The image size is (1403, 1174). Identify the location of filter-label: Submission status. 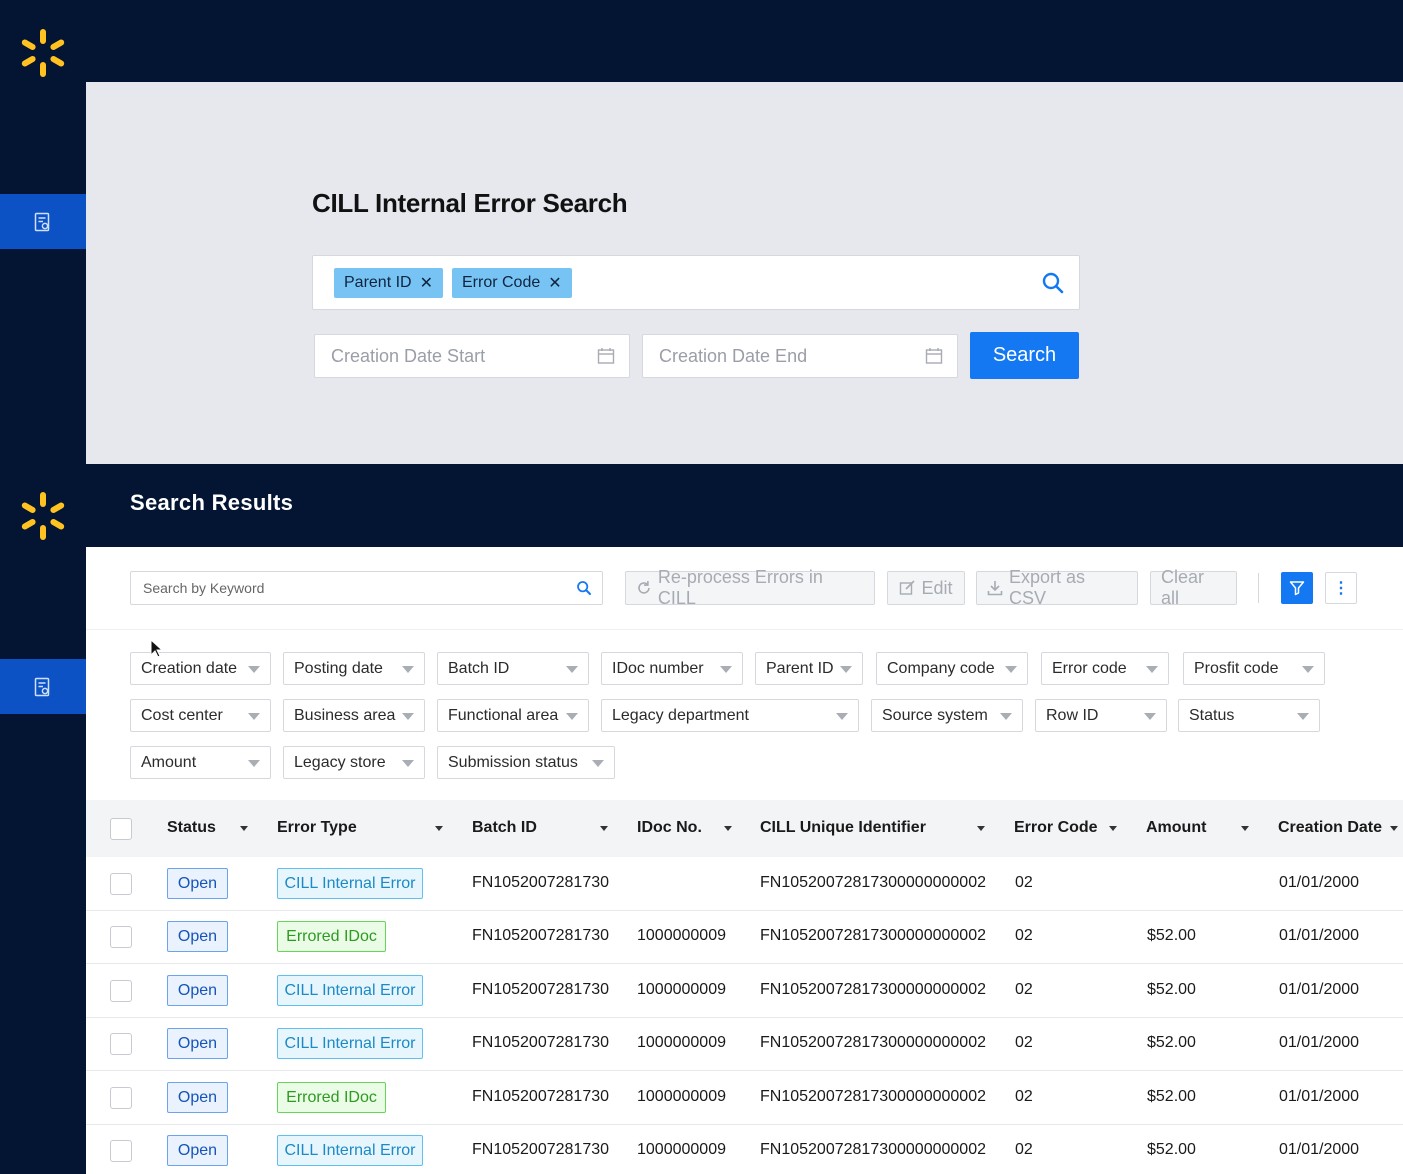
(513, 762).